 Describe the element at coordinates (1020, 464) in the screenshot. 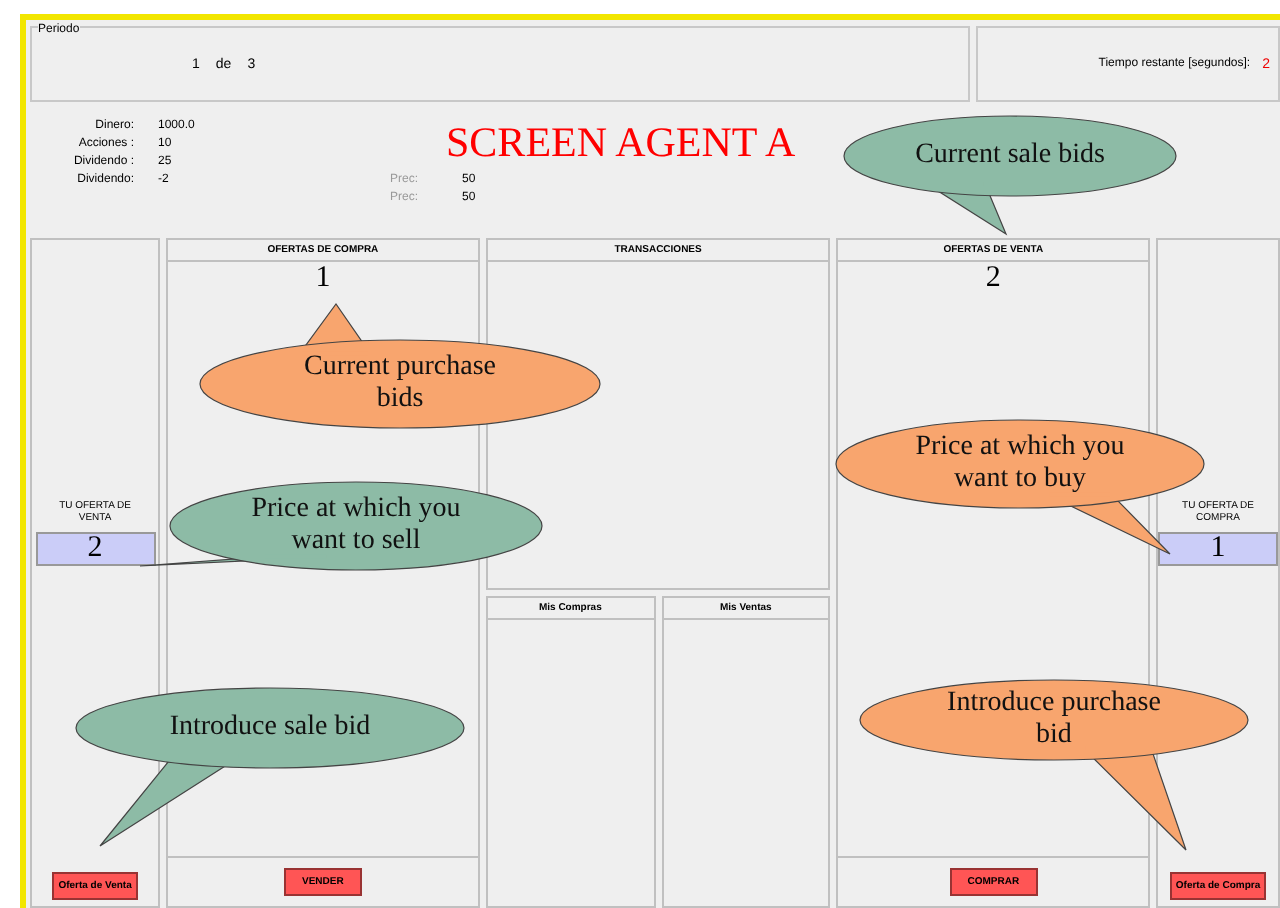

I see `callout-text: Price at which you want to buy` at that location.